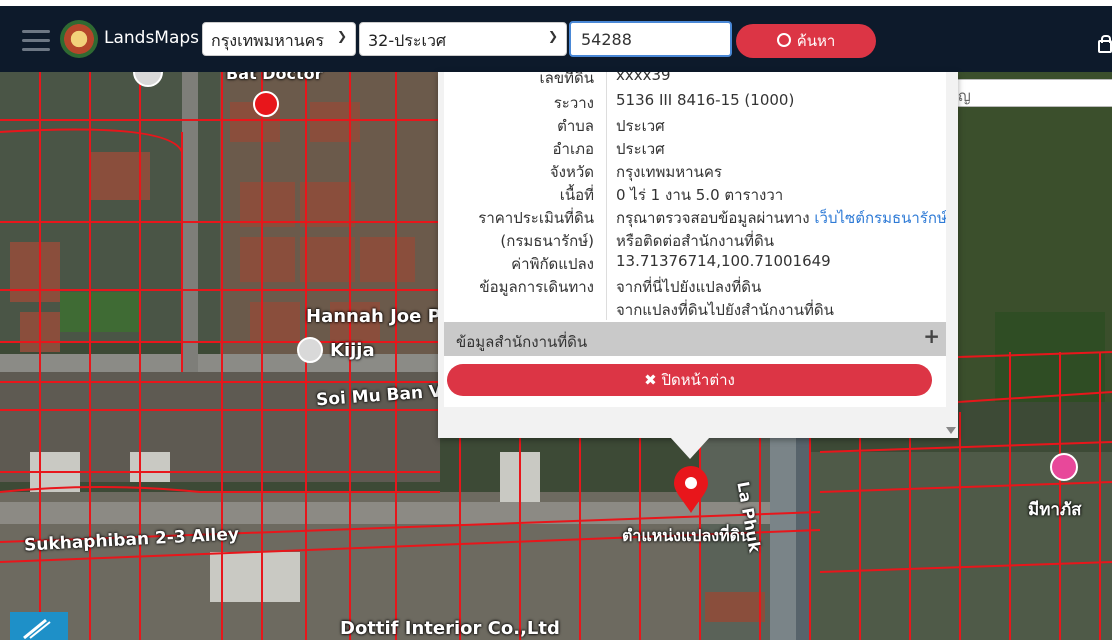 This screenshot has width=1112, height=640. I want to click on close-window-label: ปิดหน้าต่าง, so click(698, 380).